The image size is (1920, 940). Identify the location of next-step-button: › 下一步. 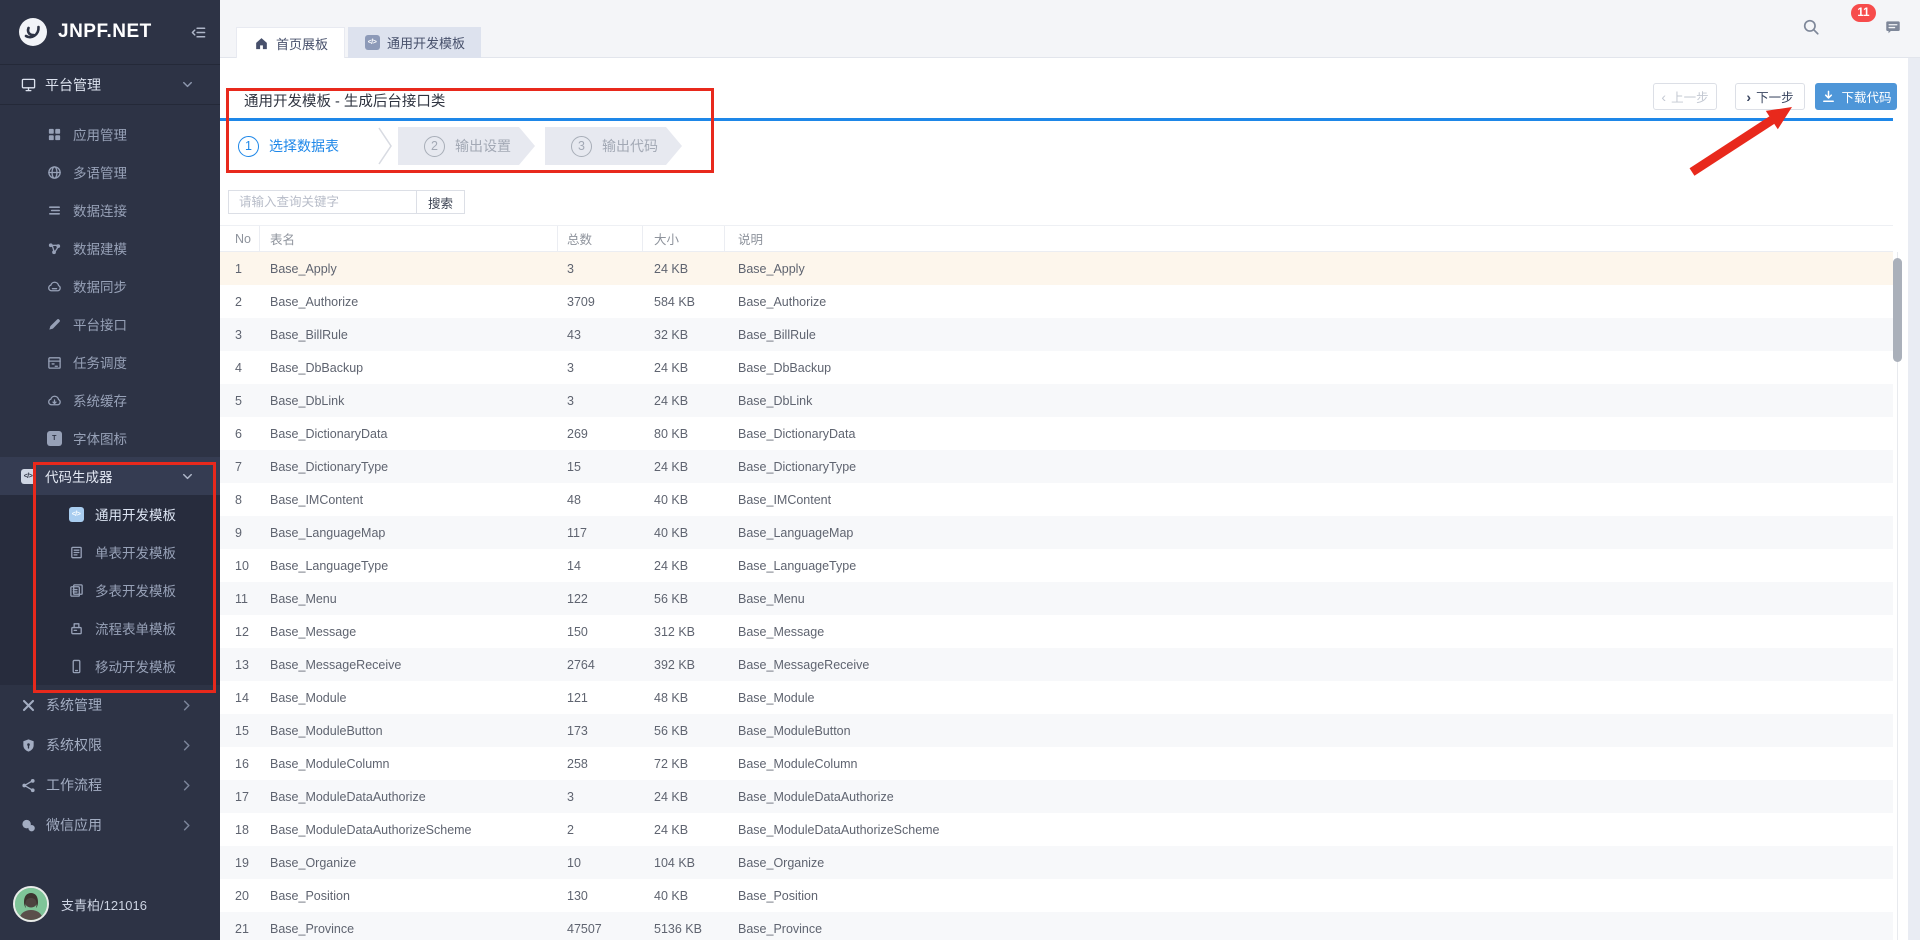
(1770, 96).